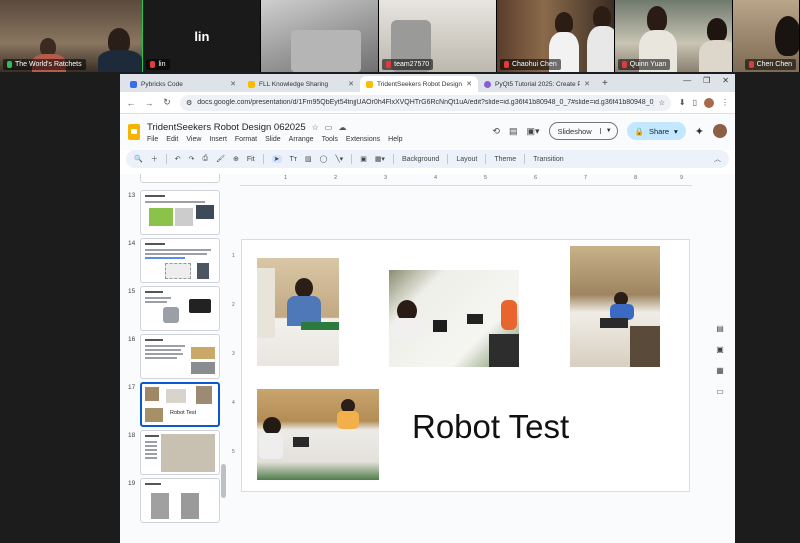 This screenshot has height=543, width=800. What do you see at coordinates (720, 328) in the screenshot?
I see `keep-icon: ▤` at bounding box center [720, 328].